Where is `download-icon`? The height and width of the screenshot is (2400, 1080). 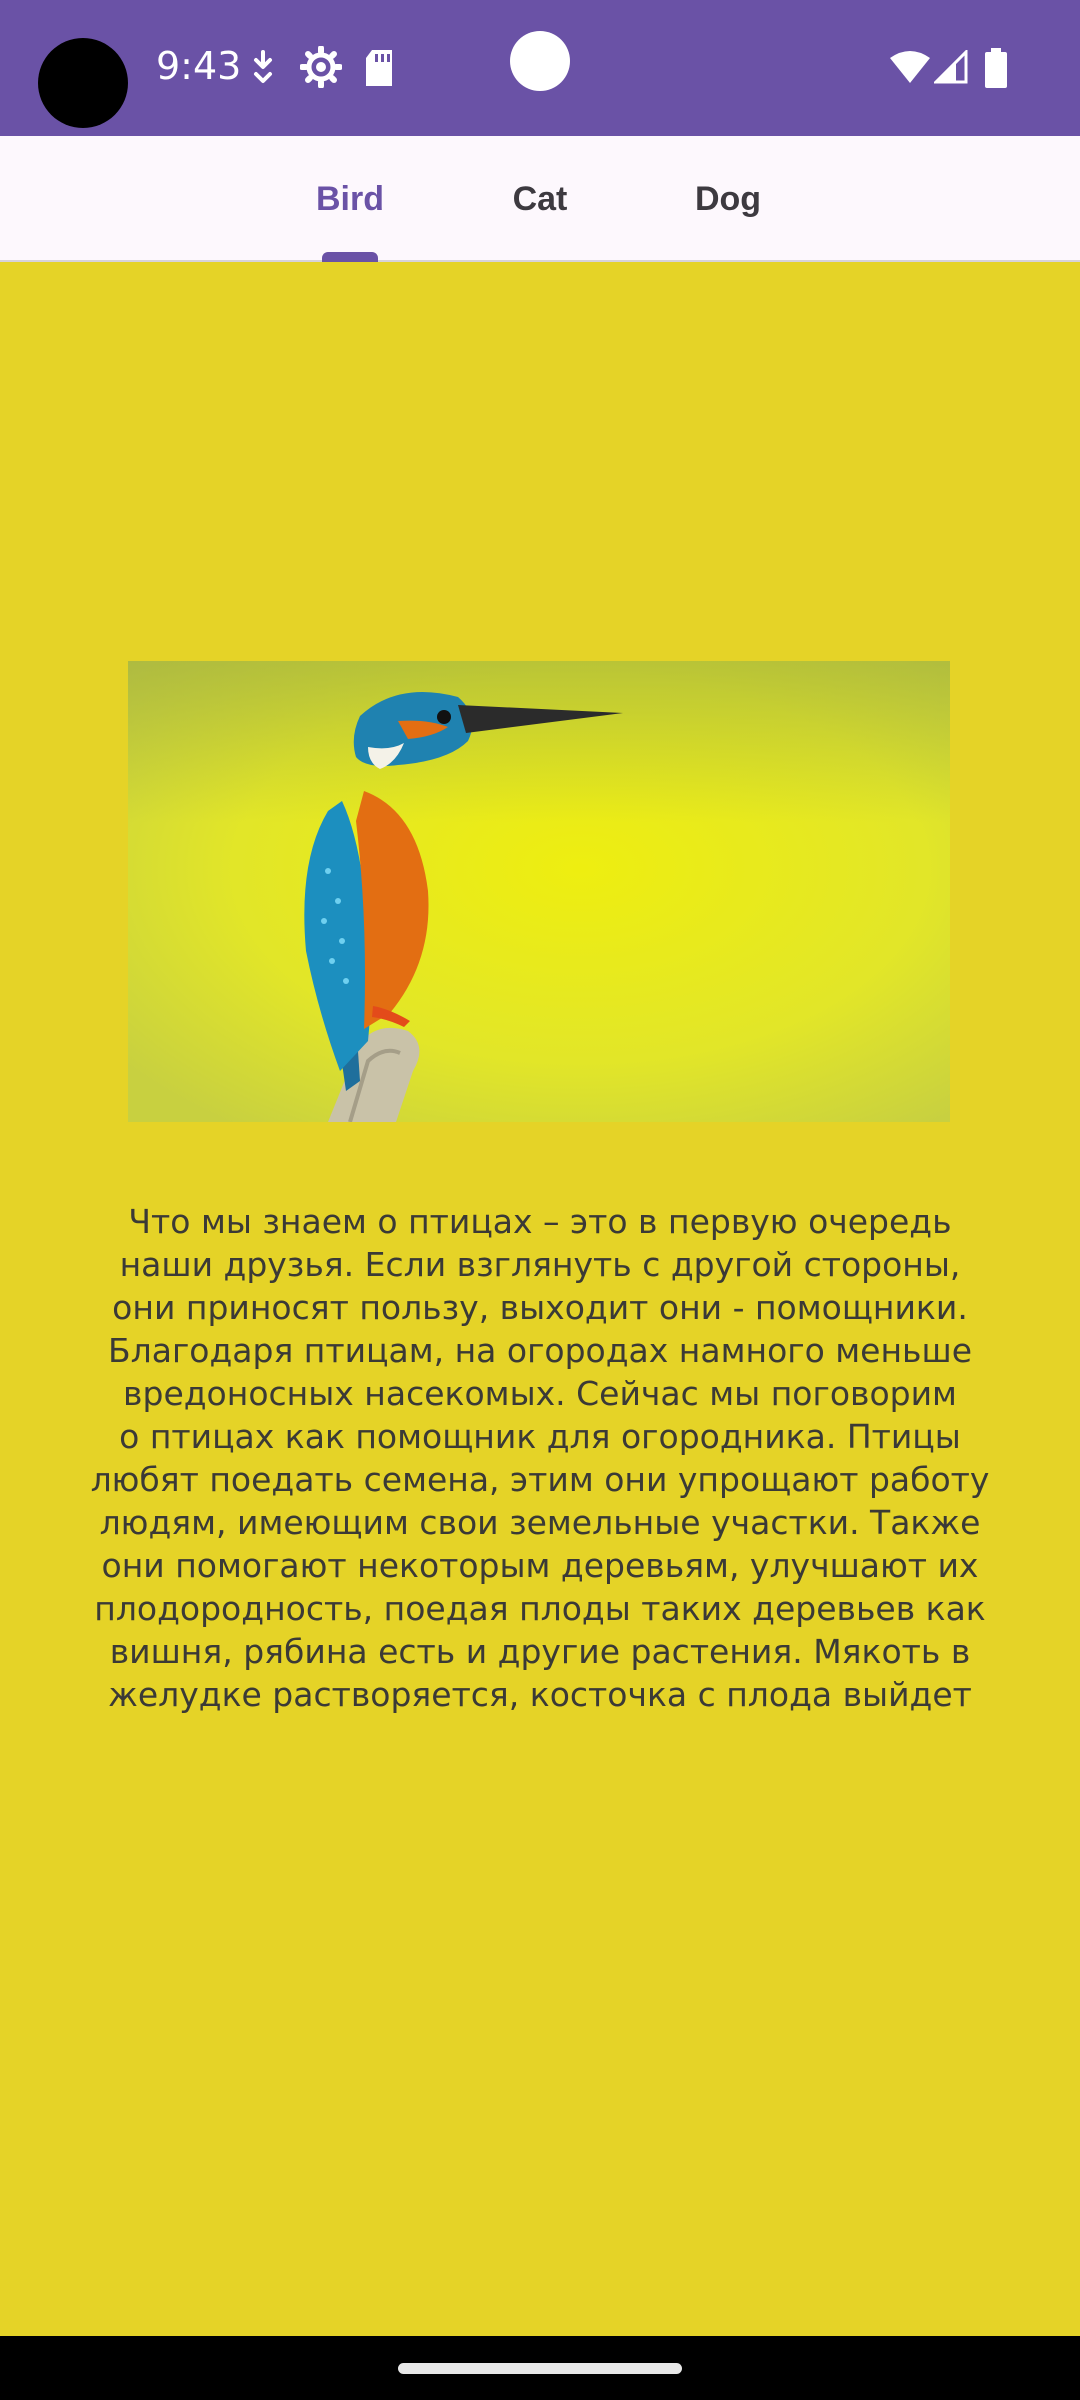
download-icon is located at coordinates (263, 66).